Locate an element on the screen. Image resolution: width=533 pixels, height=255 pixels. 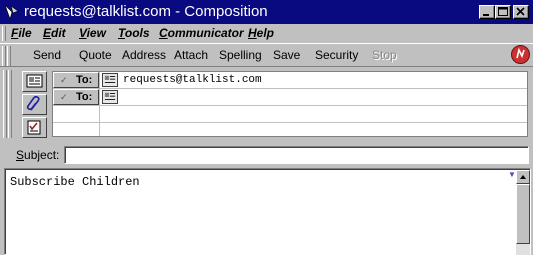
menu-edit-label: Edit is located at coordinates (54, 33).